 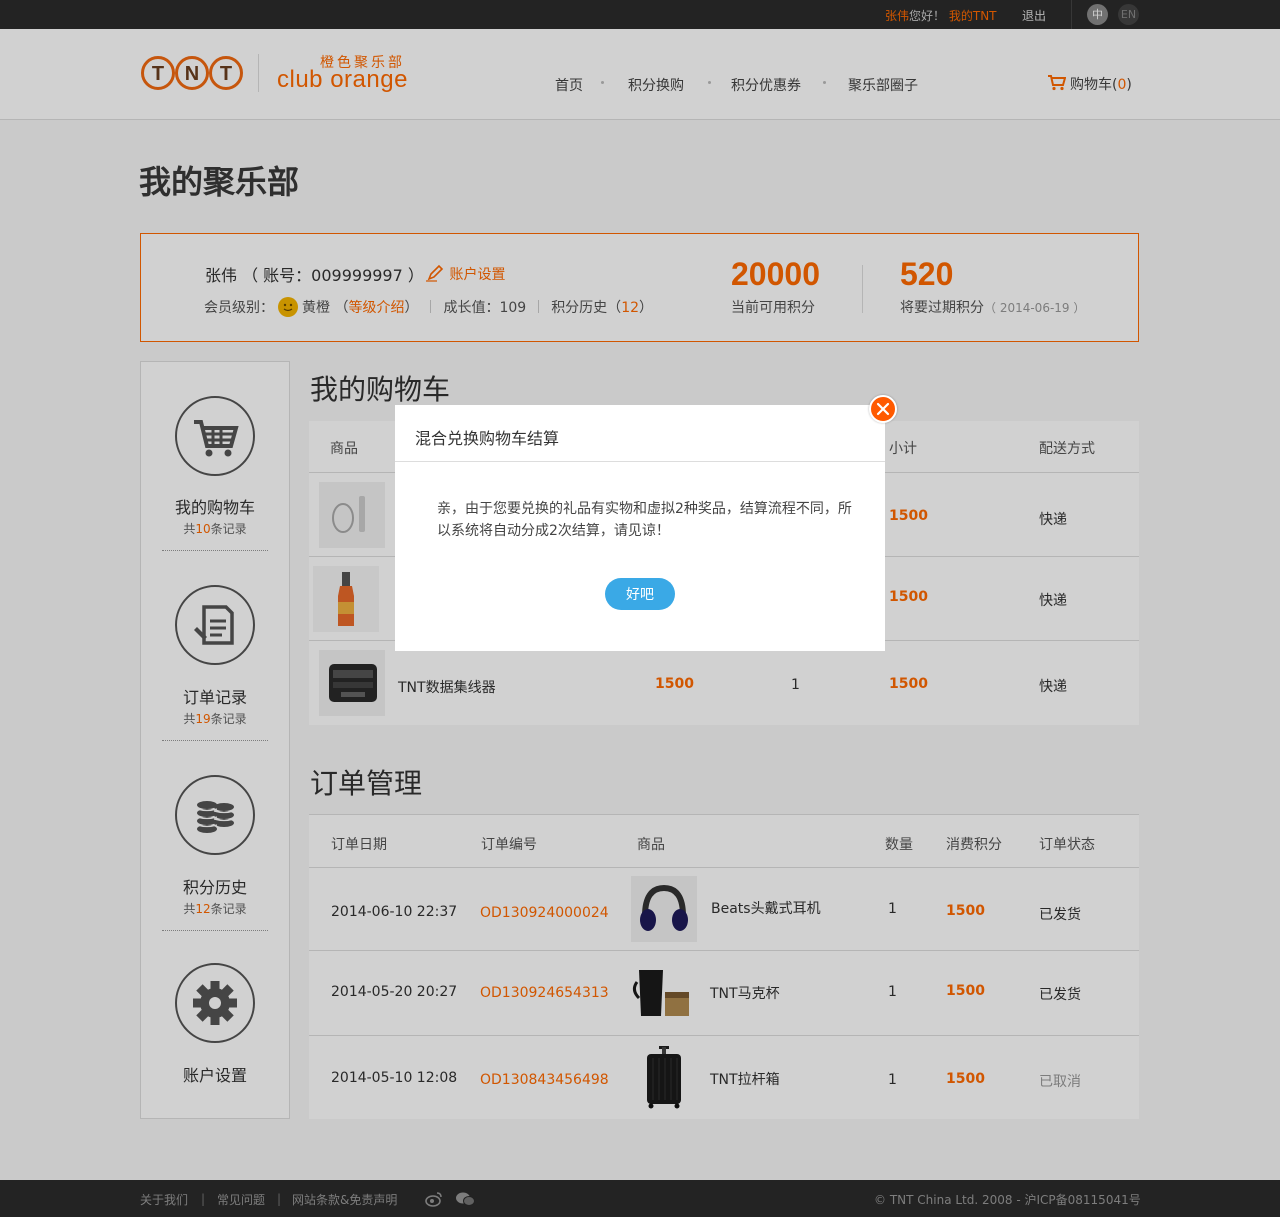 I want to click on close-button, so click(x=883, y=409).